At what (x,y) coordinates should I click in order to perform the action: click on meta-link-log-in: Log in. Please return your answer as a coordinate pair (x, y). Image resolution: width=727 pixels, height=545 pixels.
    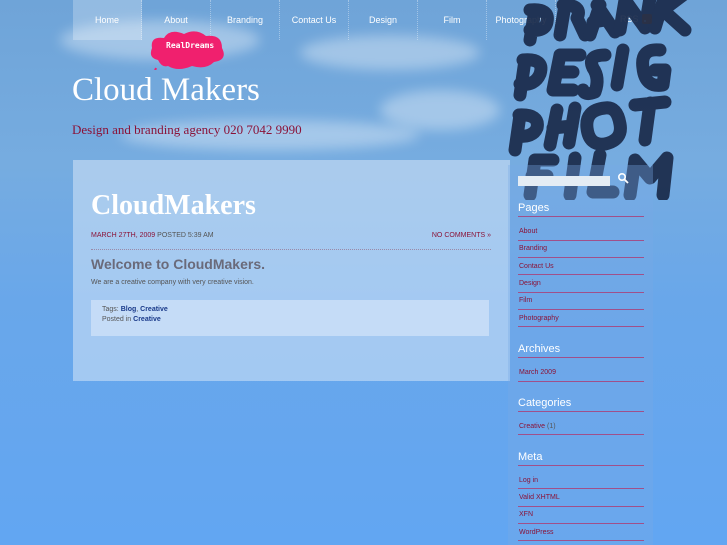
    Looking at the image, I should click on (528, 480).